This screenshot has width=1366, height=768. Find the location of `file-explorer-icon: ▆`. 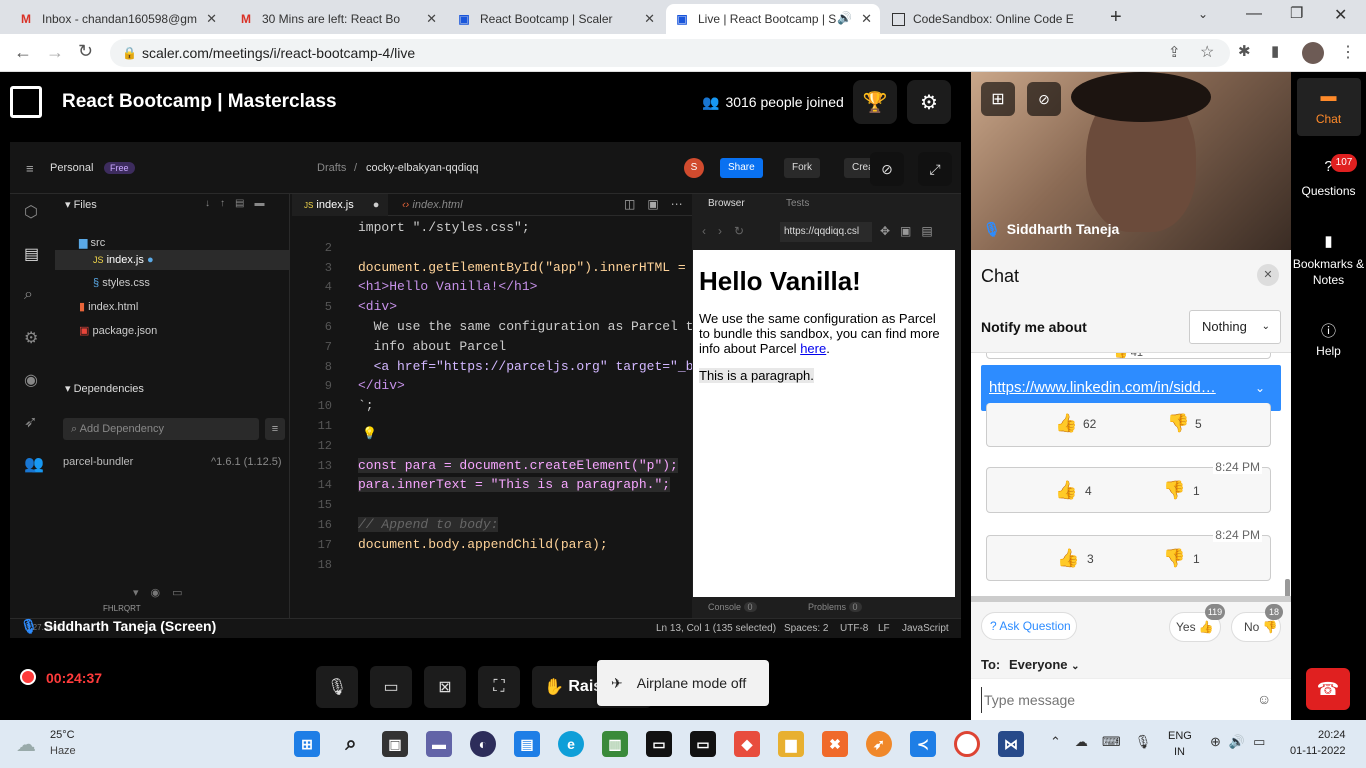

file-explorer-icon: ▆ is located at coordinates (791, 744).